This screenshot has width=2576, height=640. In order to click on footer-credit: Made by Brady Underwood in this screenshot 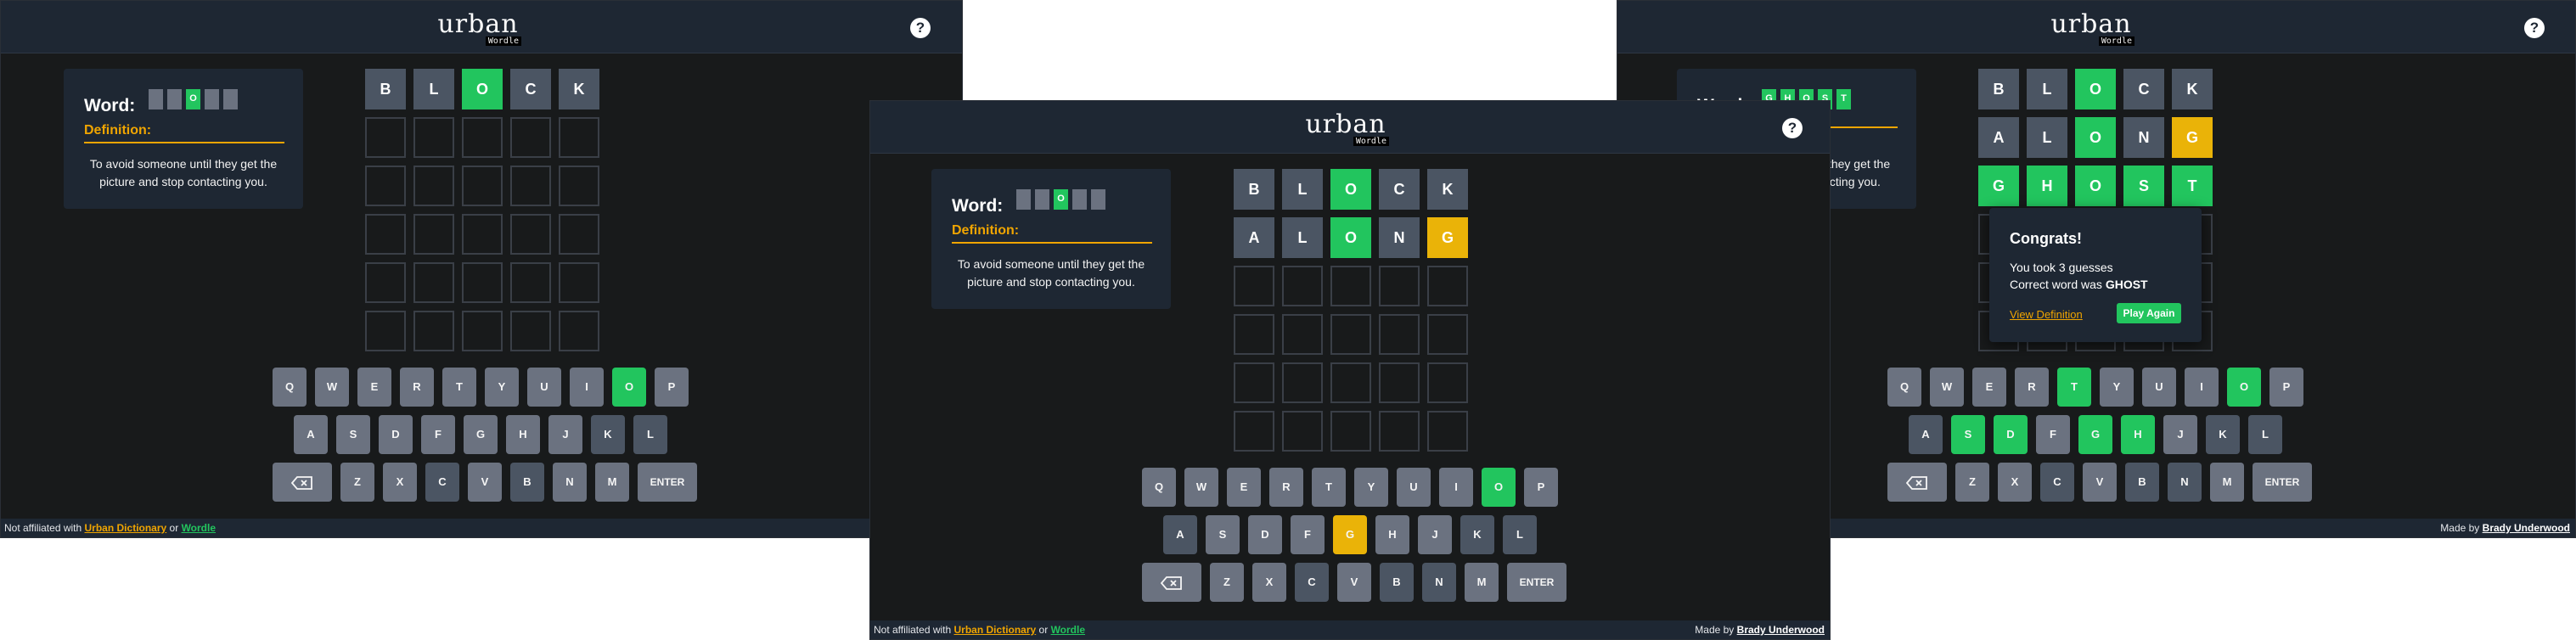, I will do `click(1760, 630)`.